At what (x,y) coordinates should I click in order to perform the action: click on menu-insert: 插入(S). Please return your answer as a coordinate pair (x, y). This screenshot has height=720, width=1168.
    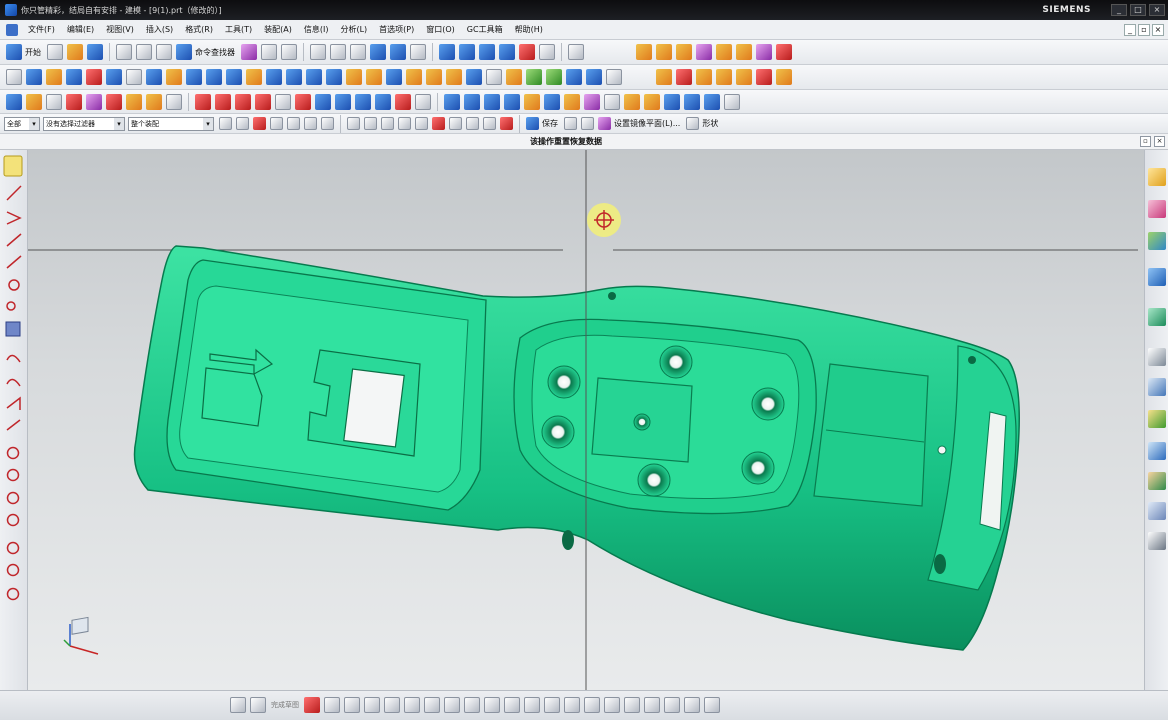
    Looking at the image, I should click on (159, 29).